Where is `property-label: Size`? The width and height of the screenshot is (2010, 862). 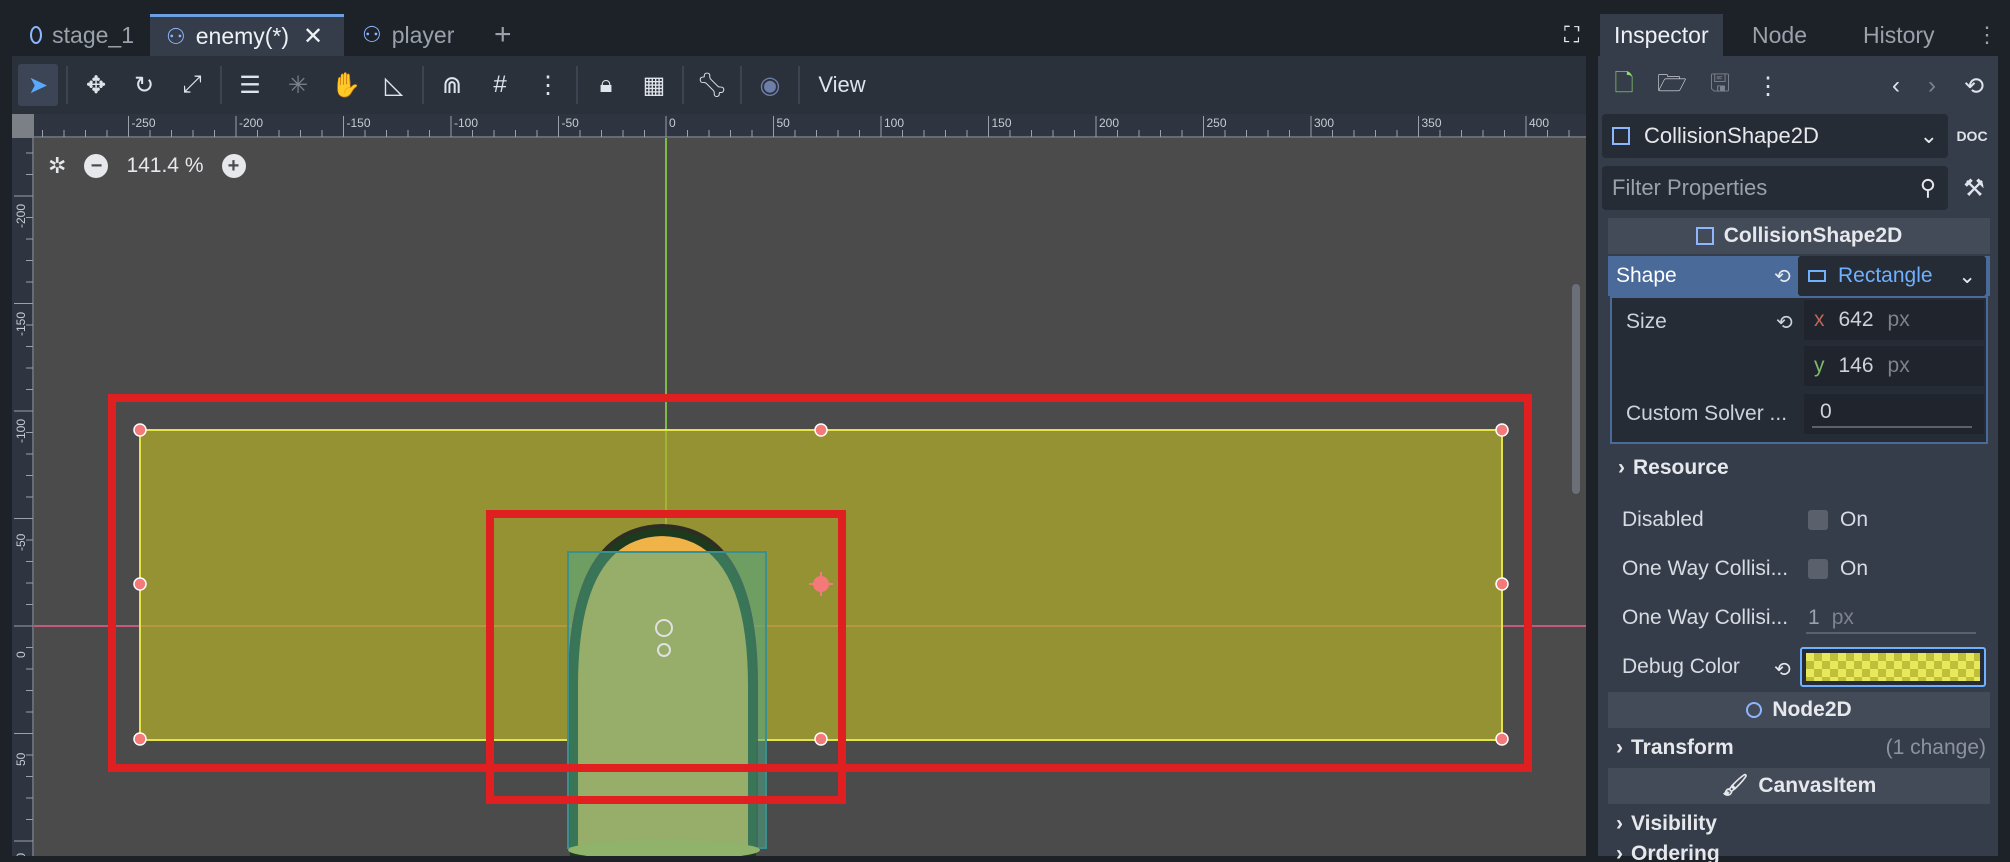 property-label: Size is located at coordinates (1646, 321).